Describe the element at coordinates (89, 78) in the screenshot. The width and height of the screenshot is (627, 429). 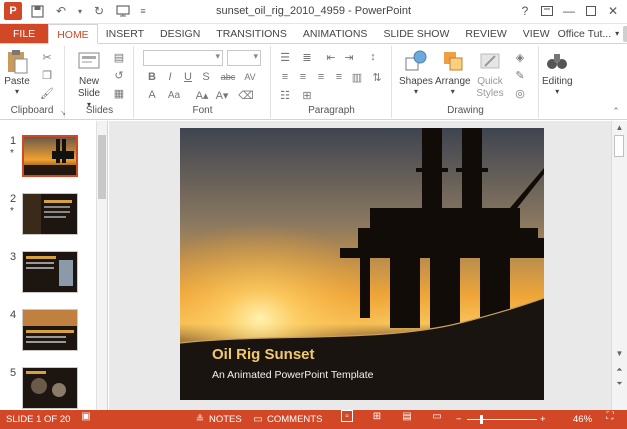
I see `new-slide-button: New Slide ▾` at that location.